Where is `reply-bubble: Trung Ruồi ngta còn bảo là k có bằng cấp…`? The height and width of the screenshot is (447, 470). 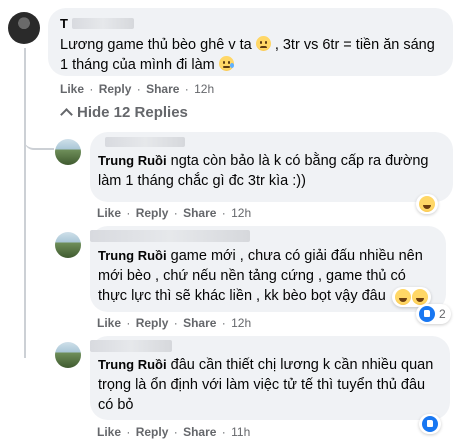 reply-bubble: Trung Ruồi ngta còn bảo là k có bằng cấp… is located at coordinates (271, 167).